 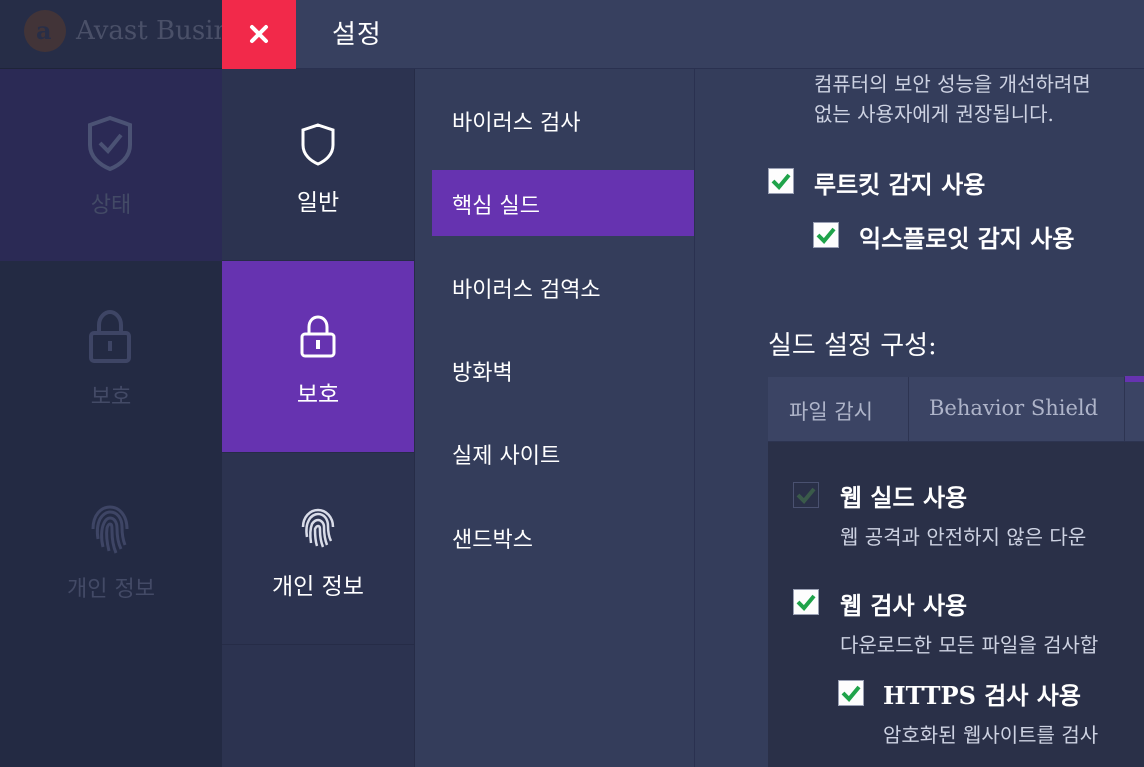 I want to click on category-protection: 보호, so click(x=318, y=357).